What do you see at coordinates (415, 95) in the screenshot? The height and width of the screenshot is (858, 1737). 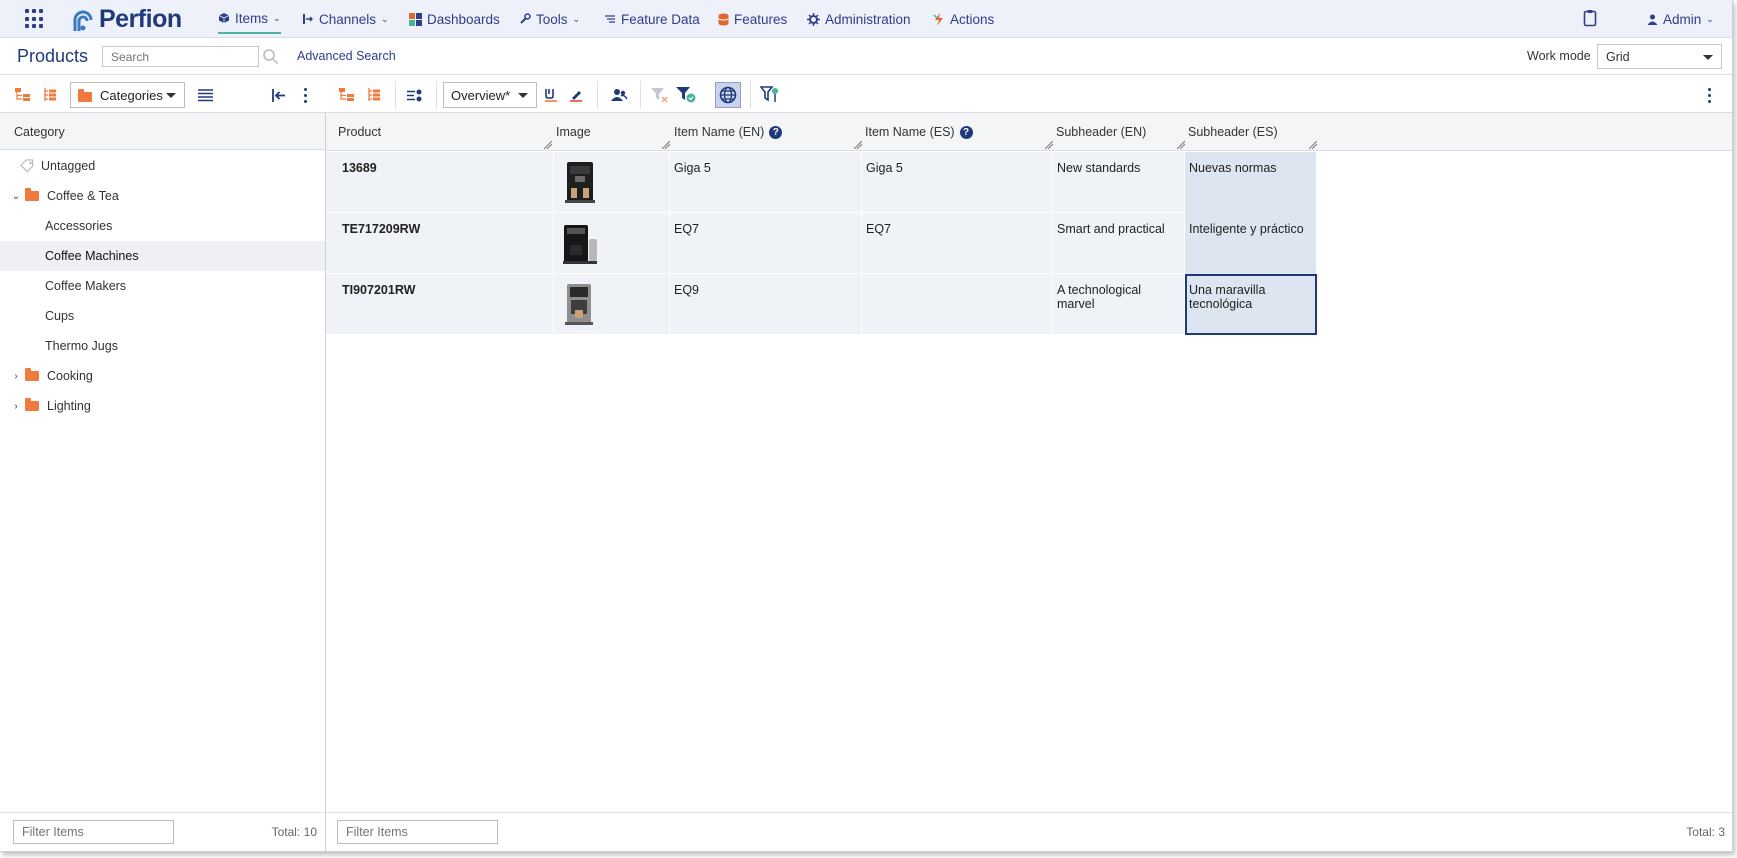 I see `layout-options-button` at bounding box center [415, 95].